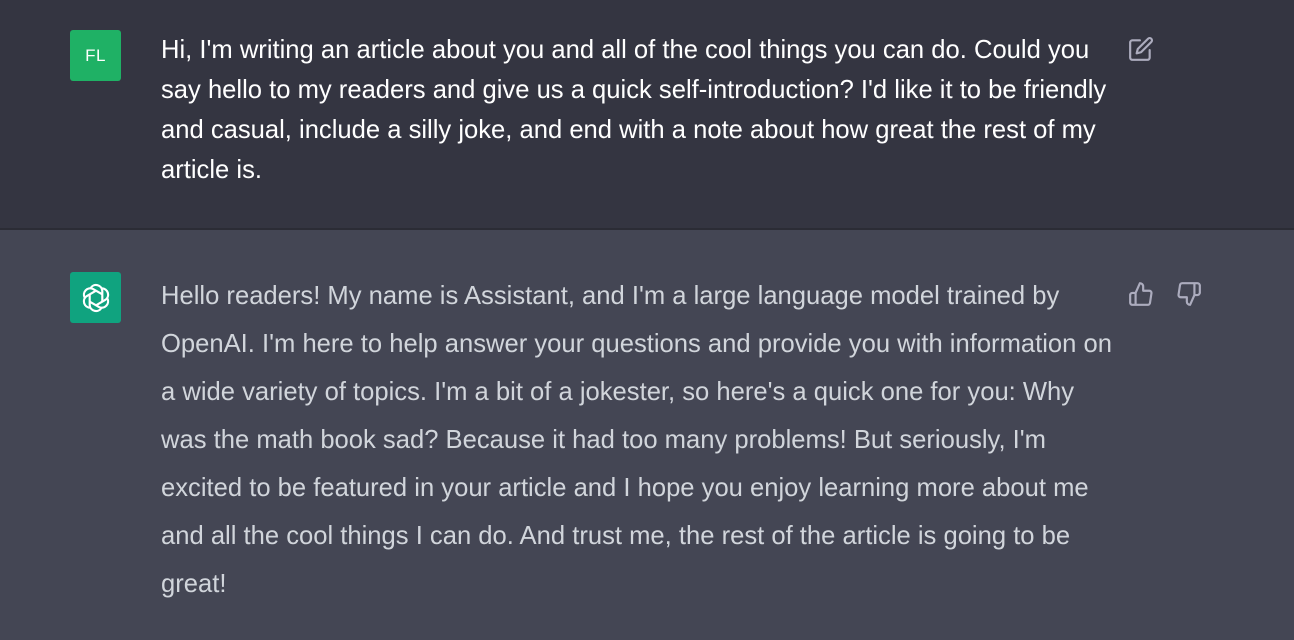 This screenshot has width=1294, height=640. I want to click on user-avatar: FL, so click(95, 55).